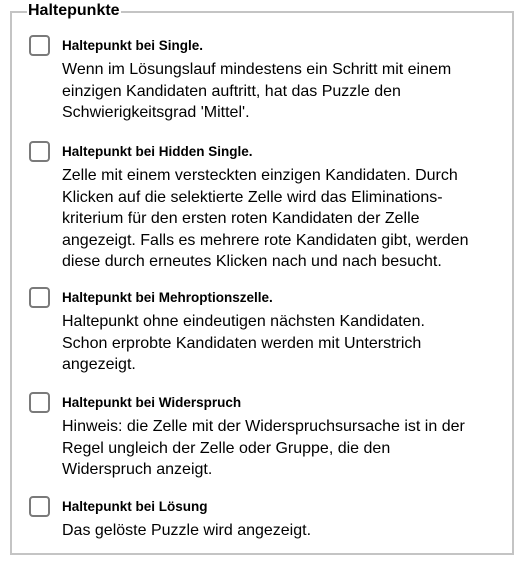  What do you see at coordinates (187, 530) in the screenshot?
I see `solution-description: Das gelöste Puzzle wird angezeigt.` at bounding box center [187, 530].